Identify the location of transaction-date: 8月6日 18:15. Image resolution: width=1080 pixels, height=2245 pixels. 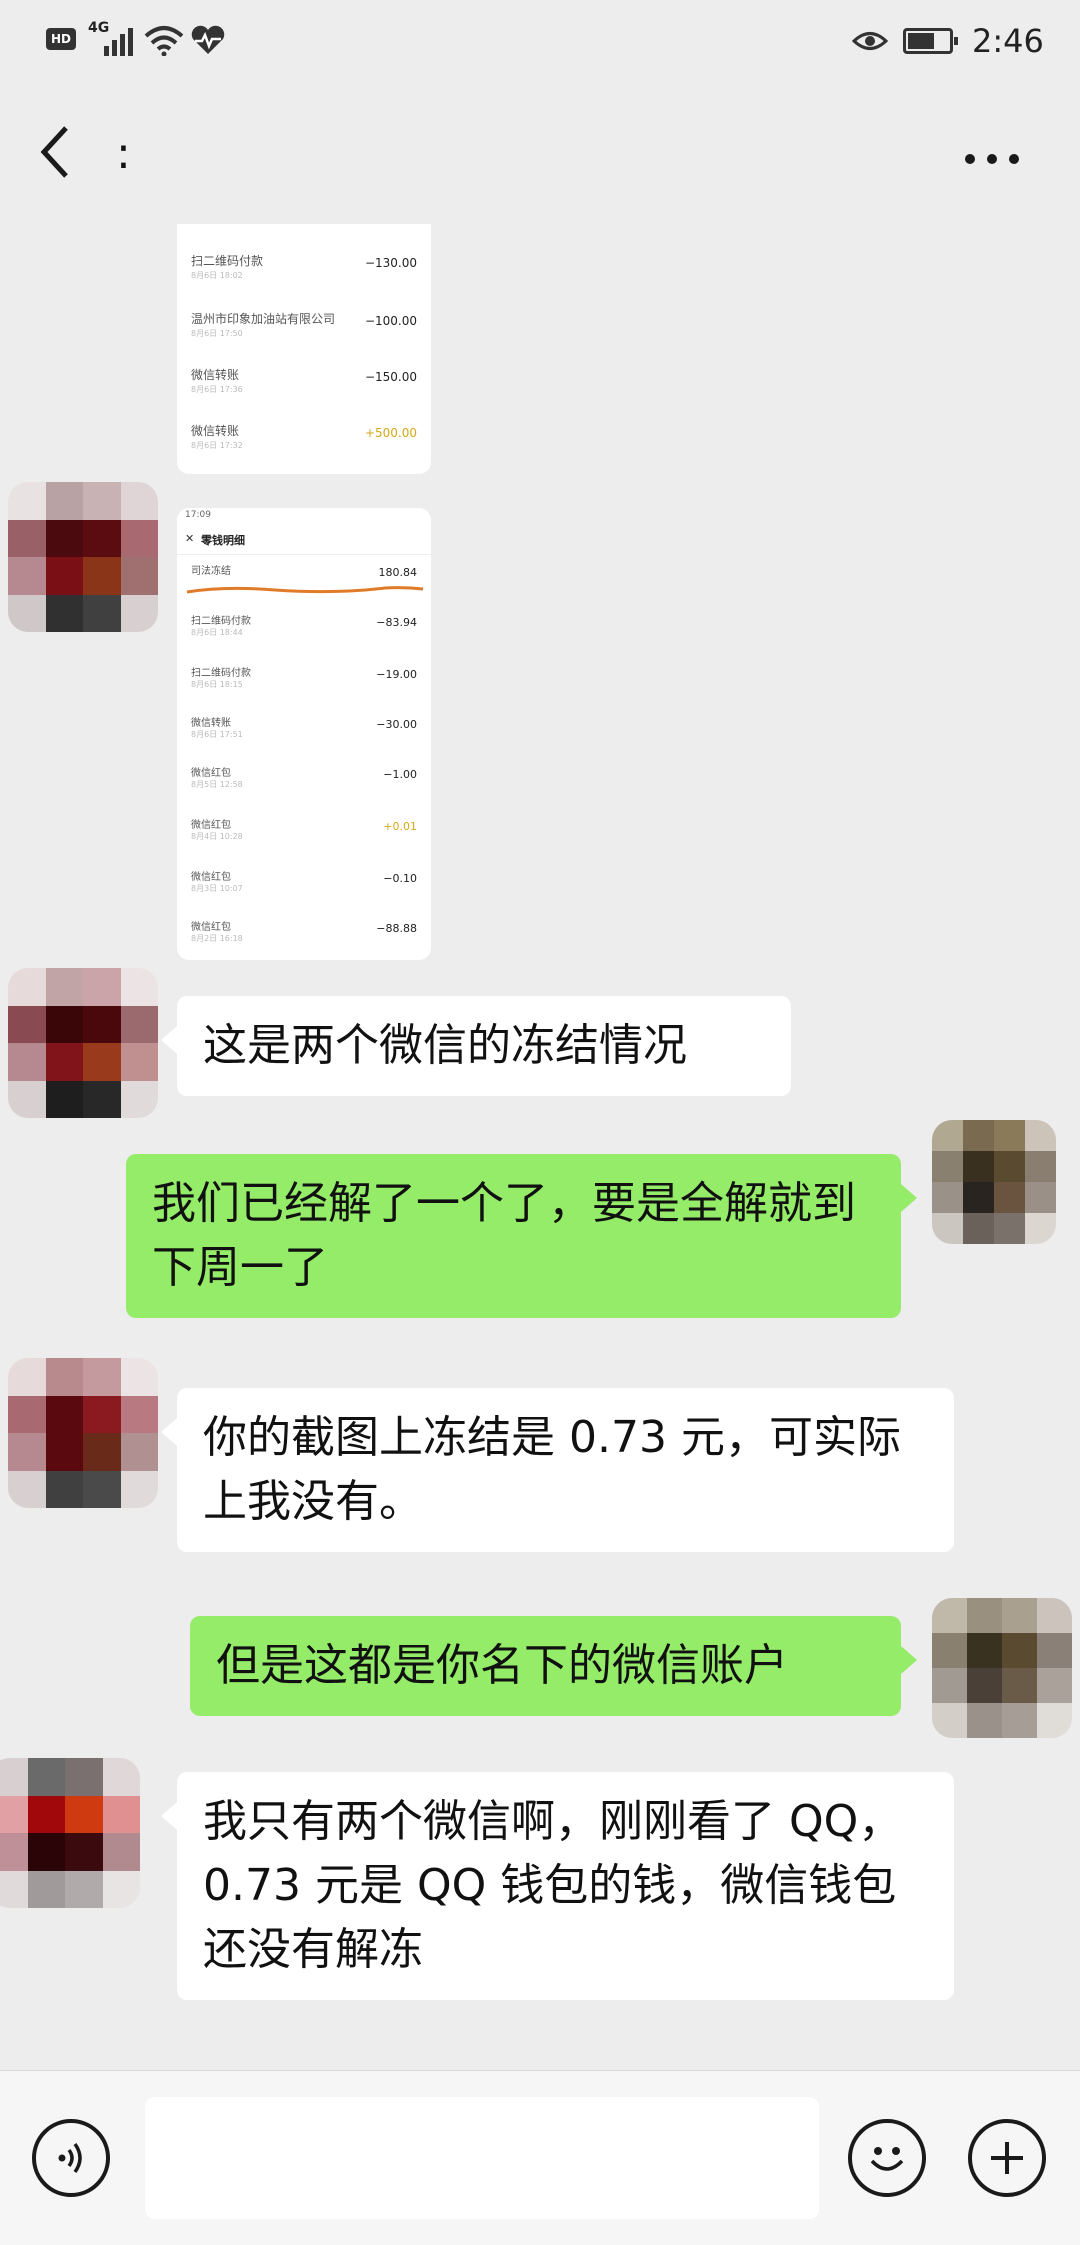
(217, 684).